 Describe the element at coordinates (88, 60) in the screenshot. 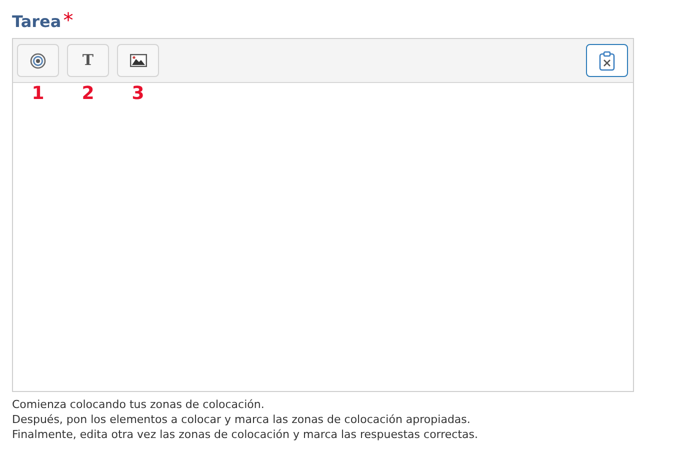

I see `text-button: T` at that location.